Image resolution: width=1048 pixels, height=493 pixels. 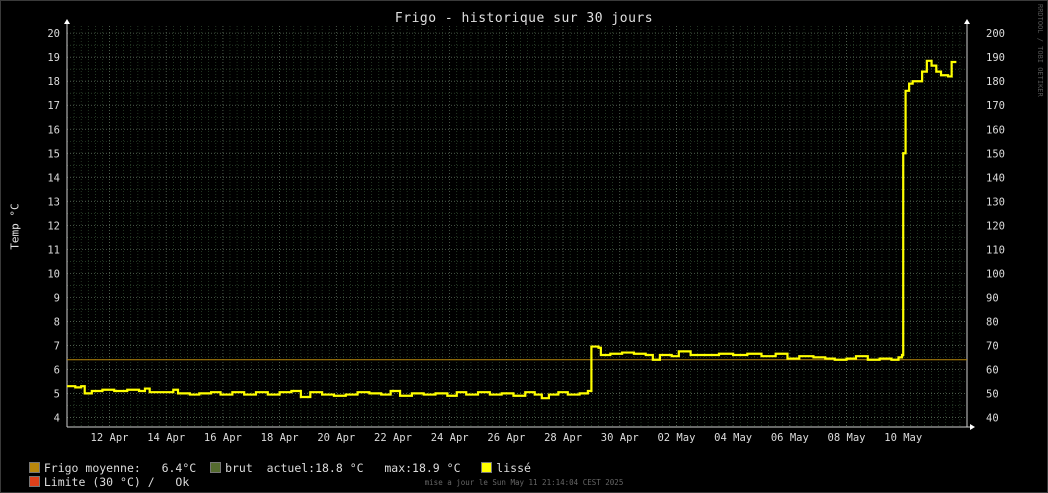 What do you see at coordinates (620, 438) in the screenshot?
I see `x-tick-label: 30 Apr` at bounding box center [620, 438].